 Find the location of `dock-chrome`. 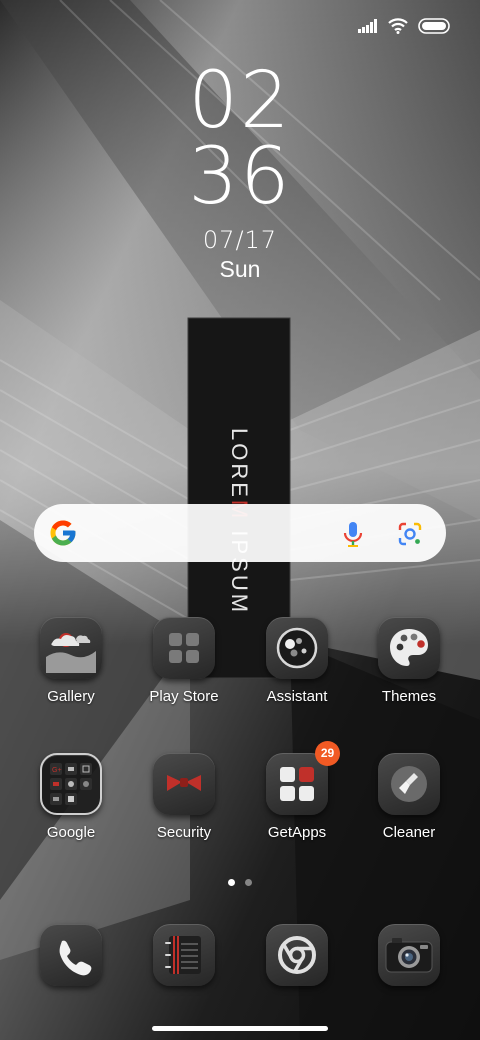

dock-chrome is located at coordinates (297, 955).